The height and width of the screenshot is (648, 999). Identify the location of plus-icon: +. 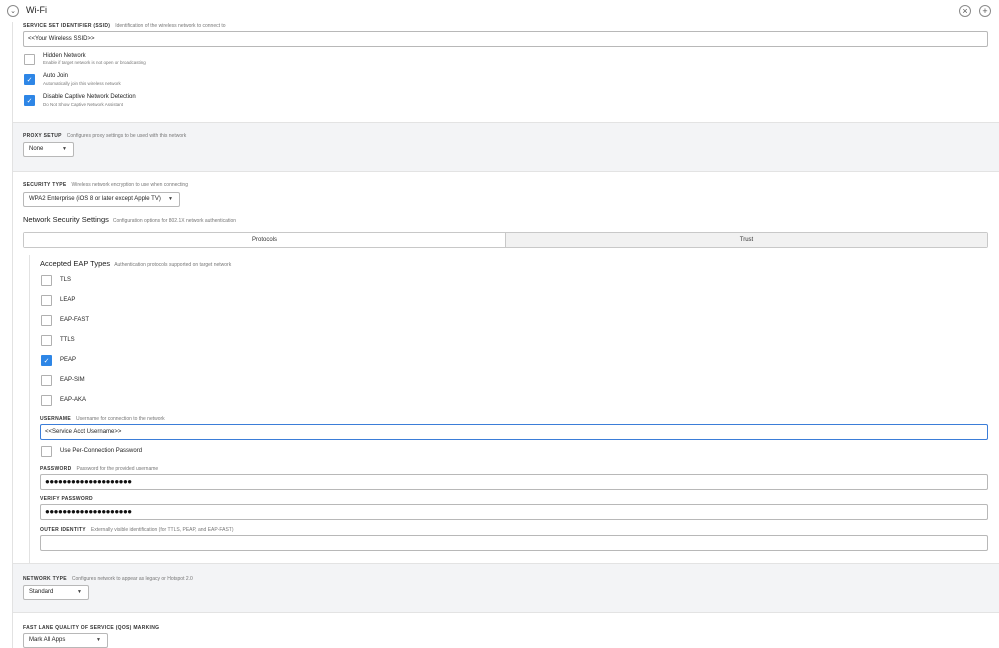
(985, 11).